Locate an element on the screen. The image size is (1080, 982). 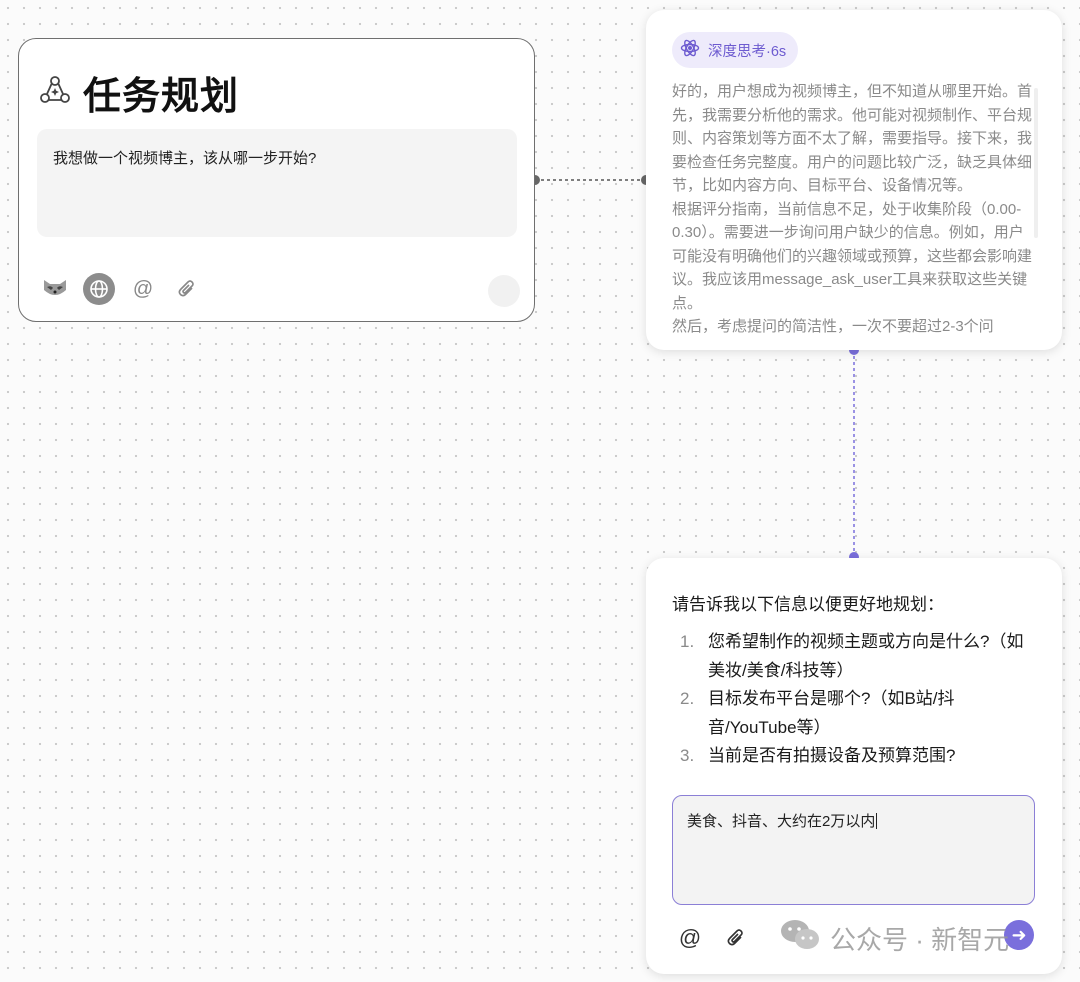
watermark-text: 公众号 · 新智元 is located at coordinates (919, 938).